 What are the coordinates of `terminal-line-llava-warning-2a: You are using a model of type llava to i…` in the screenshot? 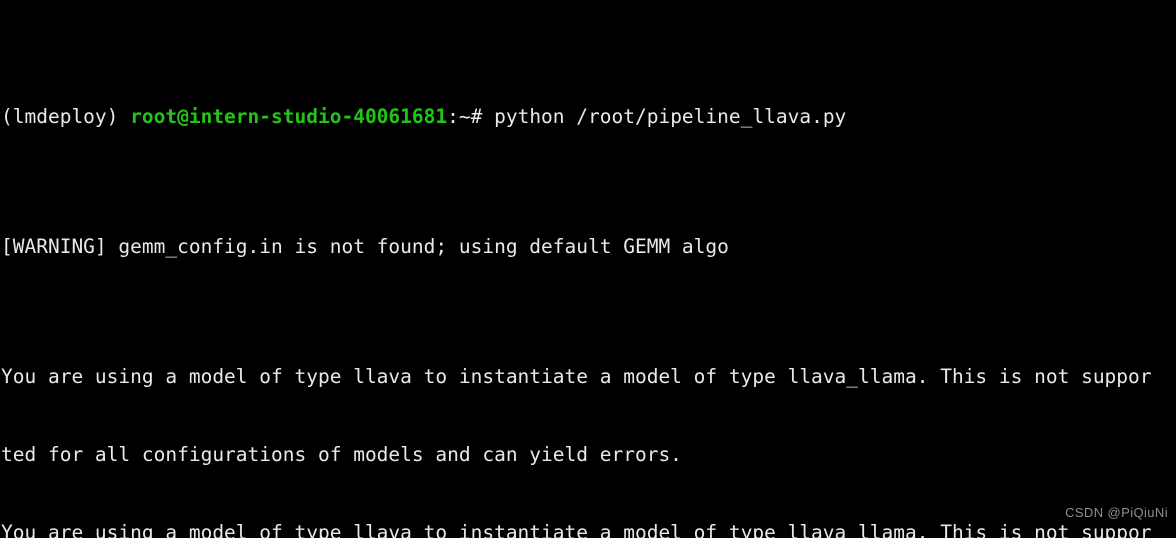 It's located at (576, 529).